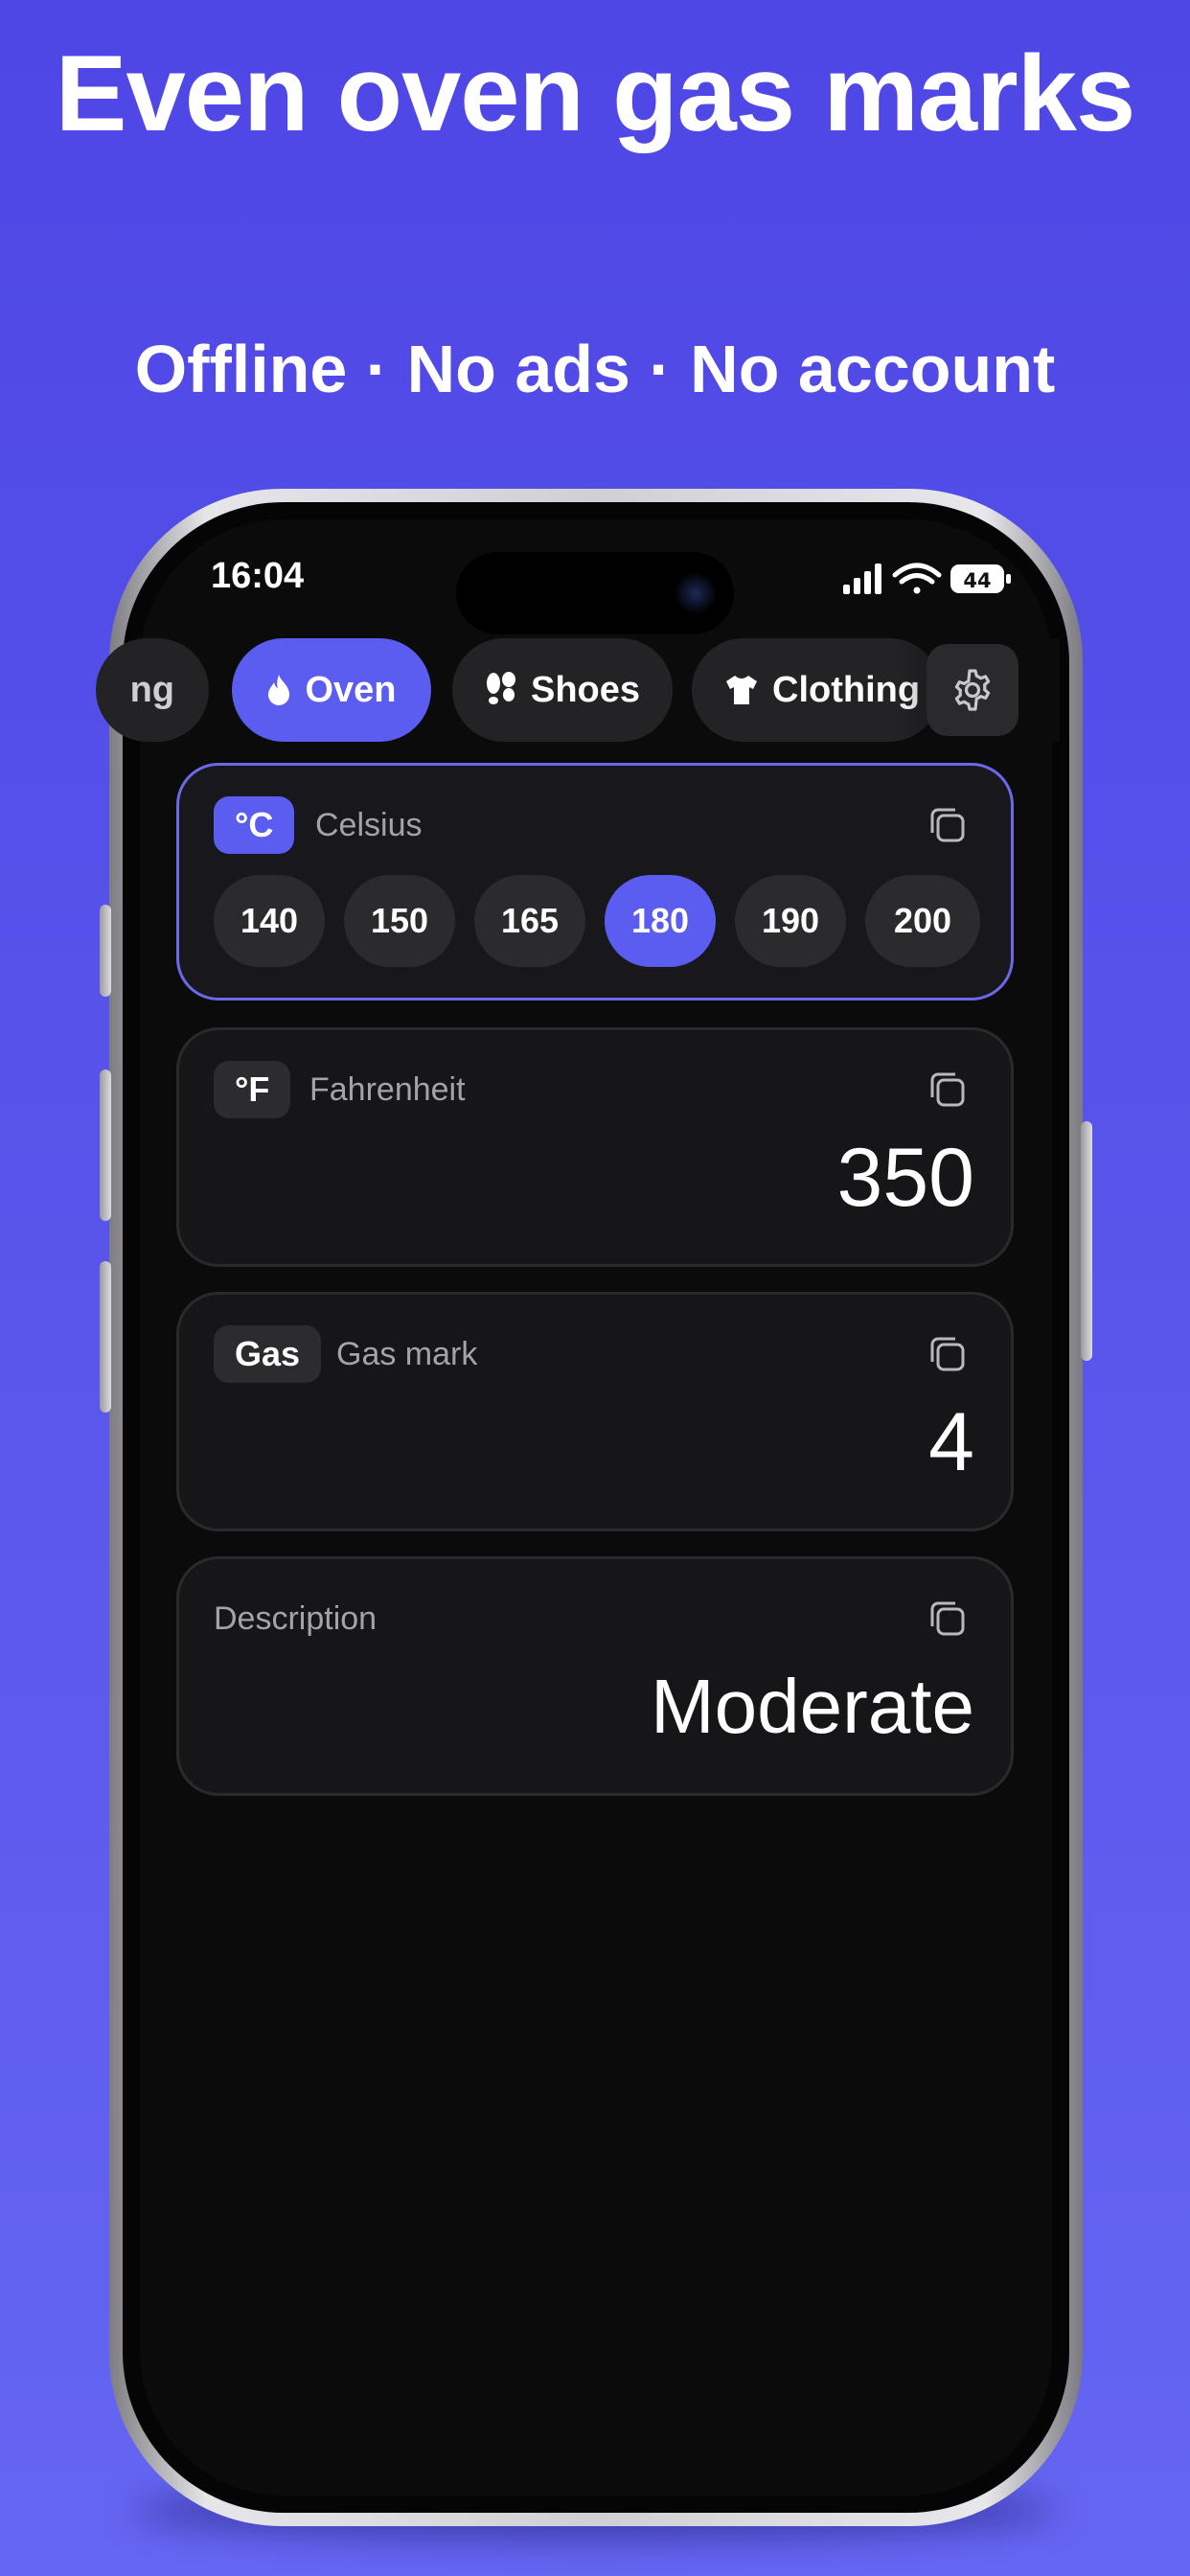 The image size is (1190, 2576). Describe the element at coordinates (258, 576) in the screenshot. I see `status-time: 16:04` at that location.